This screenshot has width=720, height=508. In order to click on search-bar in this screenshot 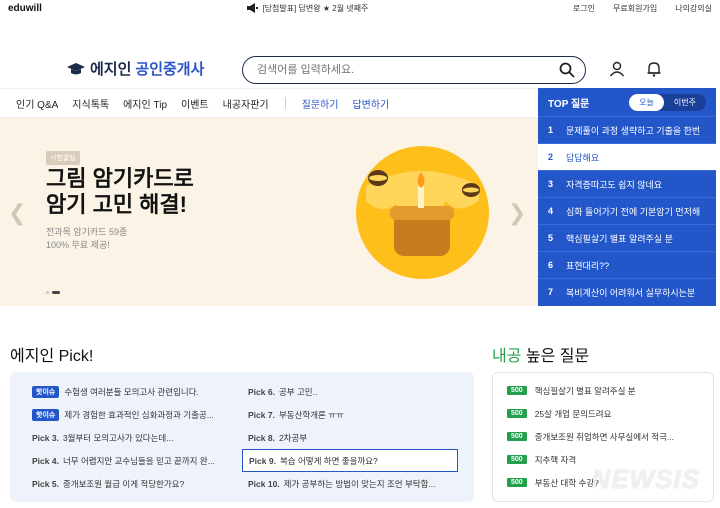, I will do `click(414, 70)`.